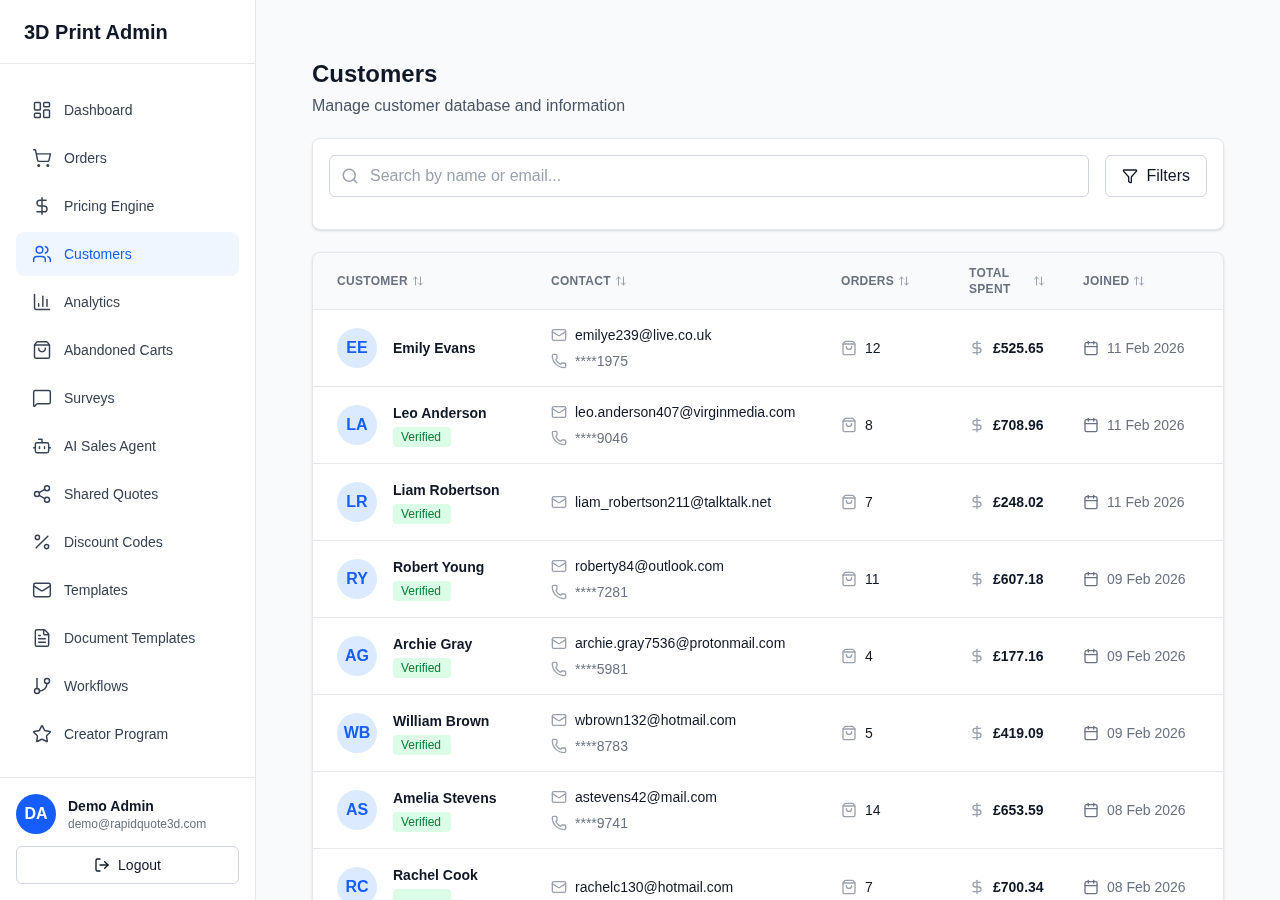 The image size is (1280, 900). Describe the element at coordinates (357, 425) in the screenshot. I see `customer-avatar: LA` at that location.